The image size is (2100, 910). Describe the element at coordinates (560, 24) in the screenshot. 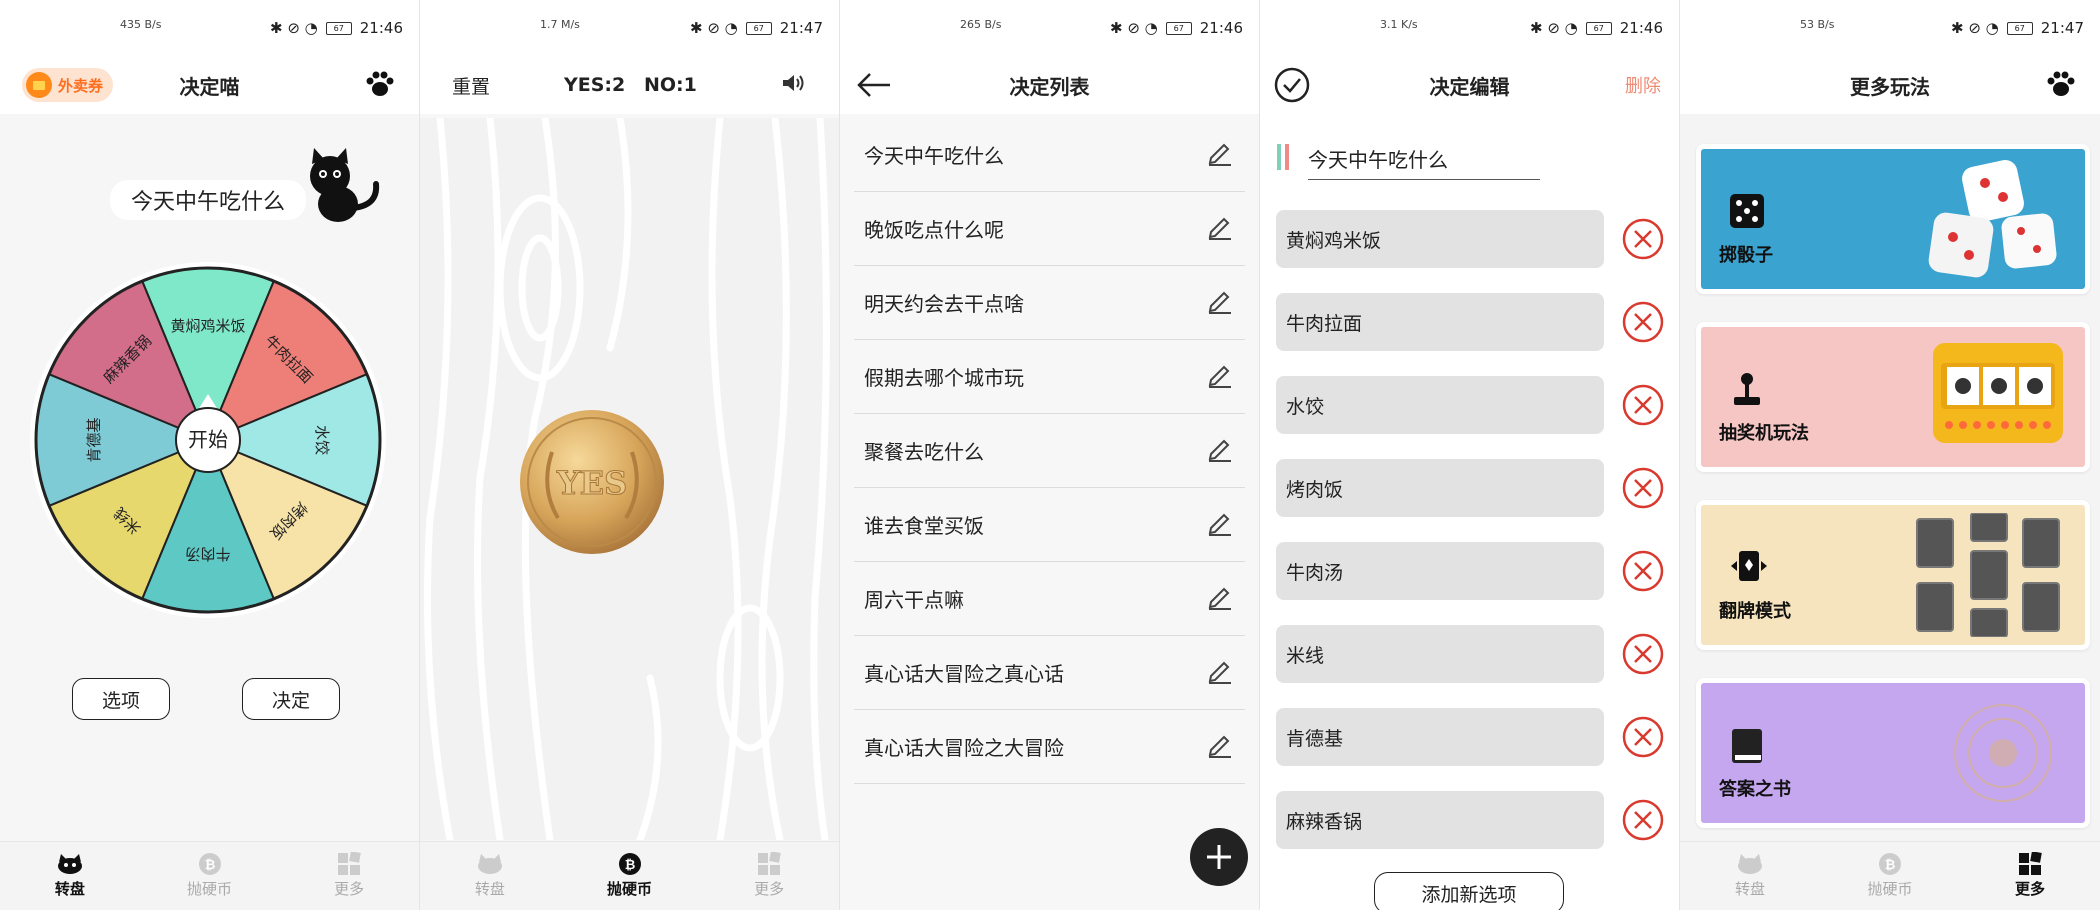

I see `network-speed: 1.7 M/s` at that location.